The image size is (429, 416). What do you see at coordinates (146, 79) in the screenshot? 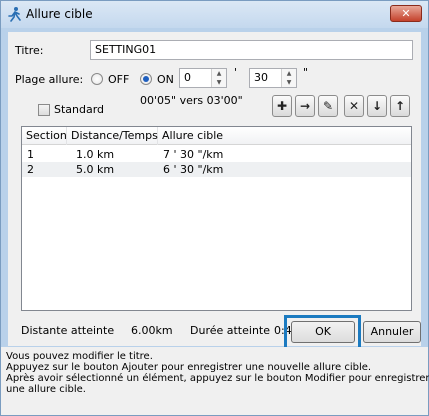
I see `radio-on` at bounding box center [146, 79].